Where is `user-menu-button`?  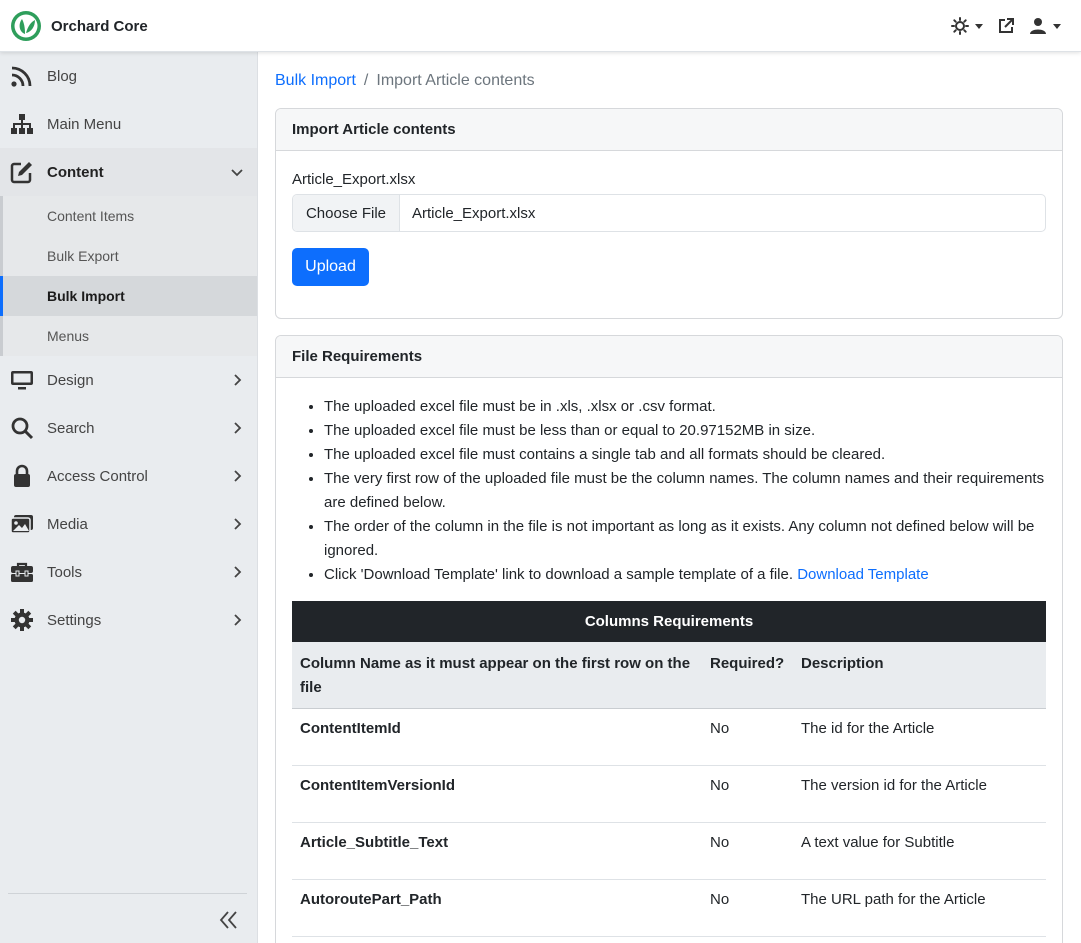 user-menu-button is located at coordinates (1045, 26).